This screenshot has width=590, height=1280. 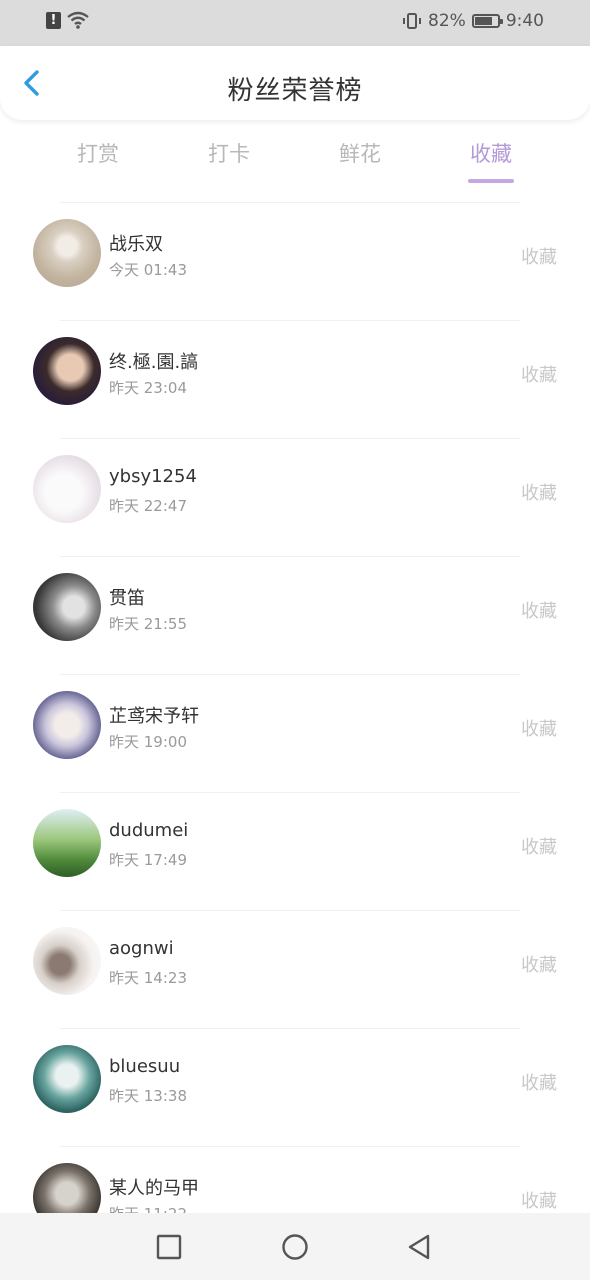 I want to click on system-nav-bar, so click(x=295, y=1246).